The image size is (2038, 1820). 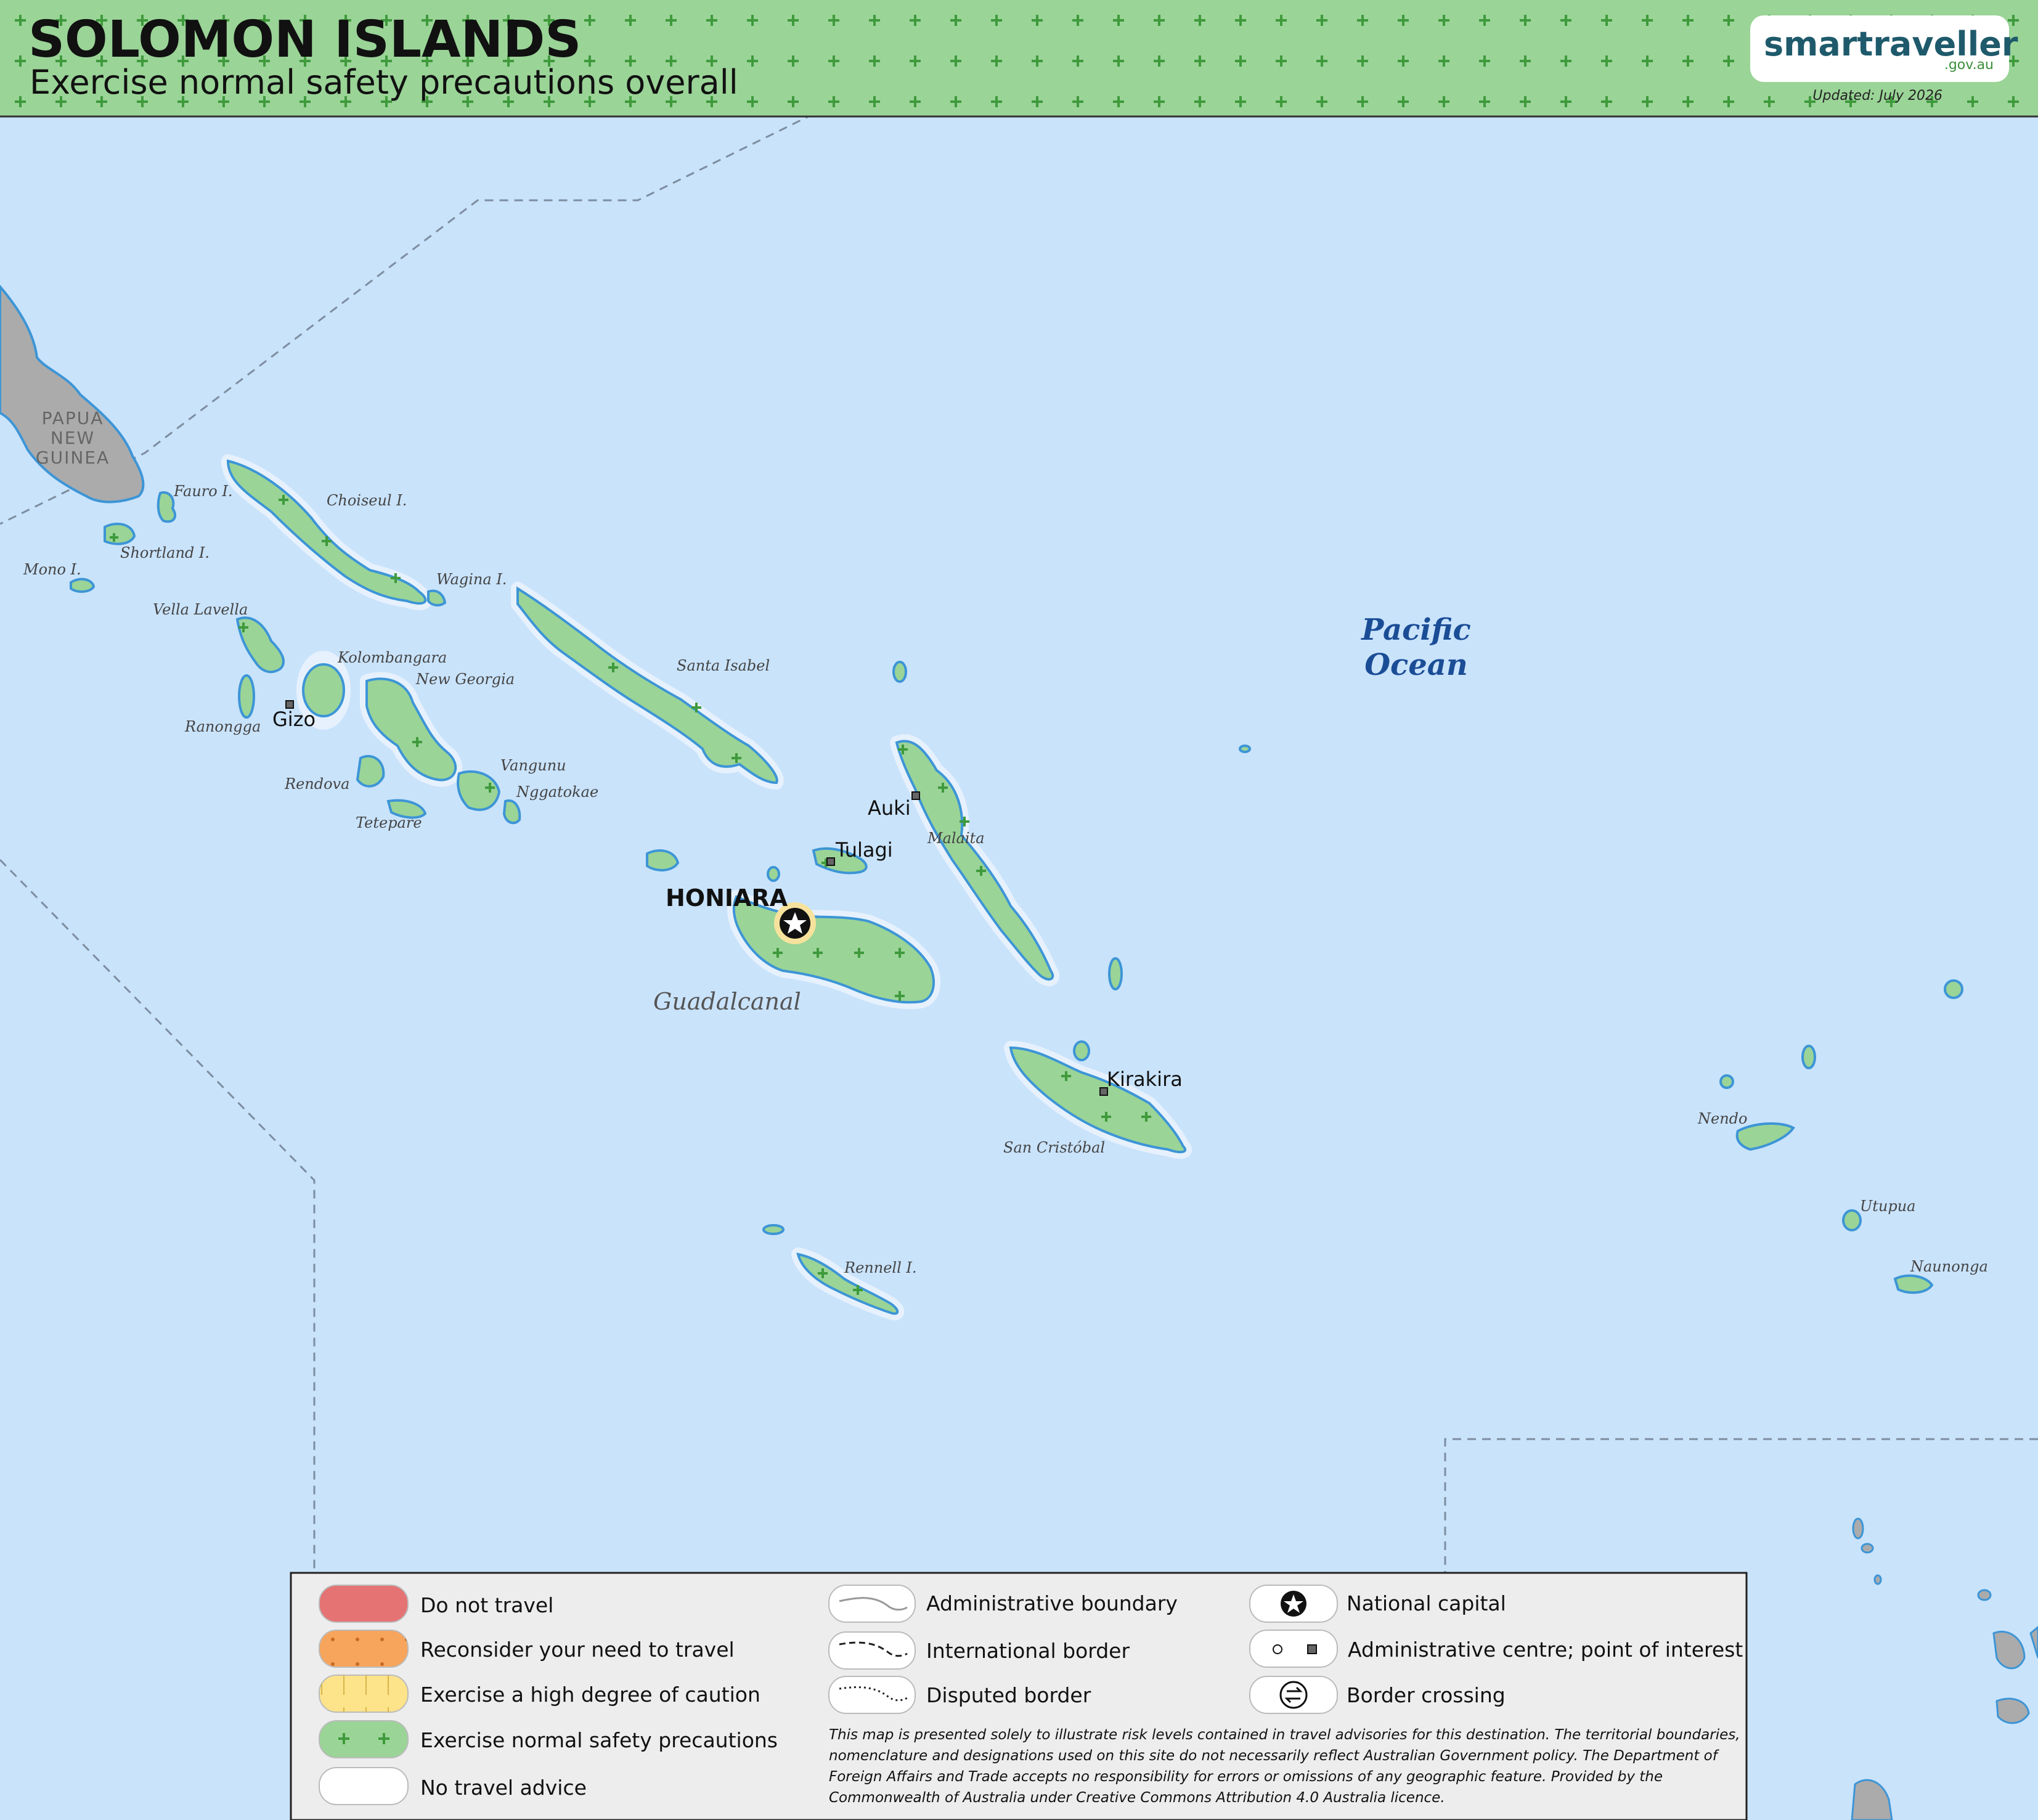 I want to click on island-vanuatu-d, so click(x=1984, y=1595).